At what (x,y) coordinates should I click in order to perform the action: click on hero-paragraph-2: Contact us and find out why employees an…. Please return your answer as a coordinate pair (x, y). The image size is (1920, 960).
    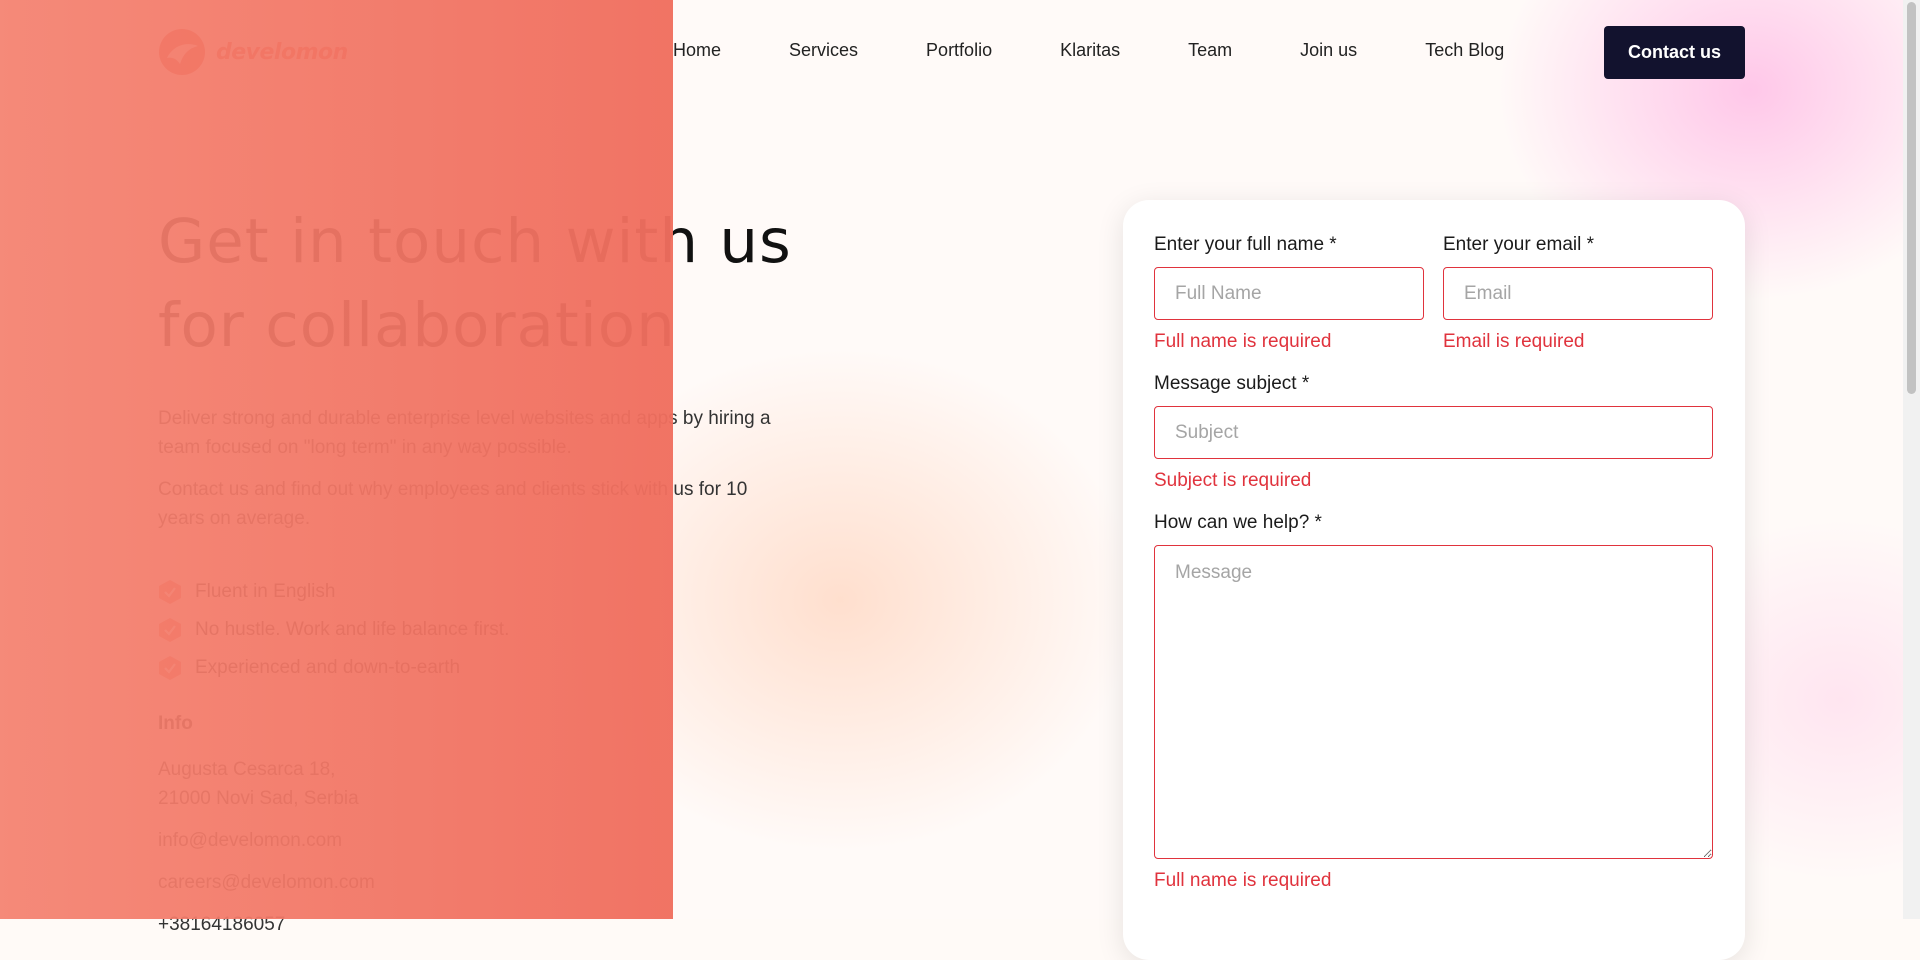
    Looking at the image, I should click on (453, 504).